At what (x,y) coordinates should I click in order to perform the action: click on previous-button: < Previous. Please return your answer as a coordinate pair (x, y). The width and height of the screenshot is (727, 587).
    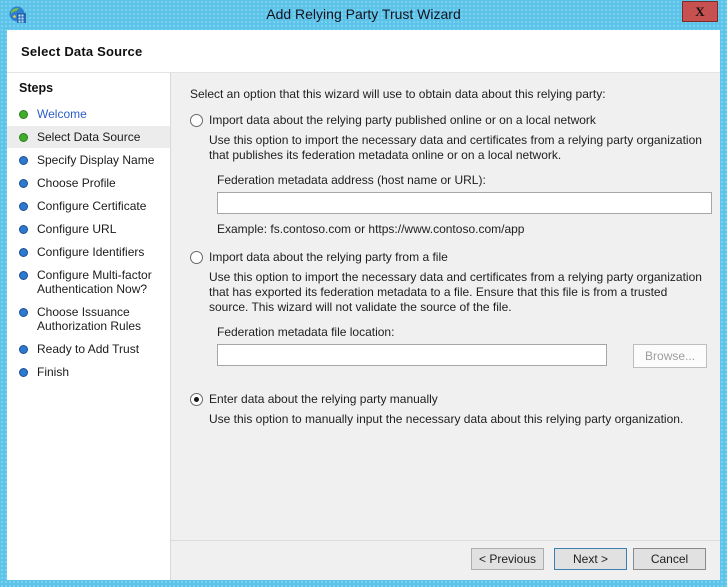
    Looking at the image, I should click on (507, 558).